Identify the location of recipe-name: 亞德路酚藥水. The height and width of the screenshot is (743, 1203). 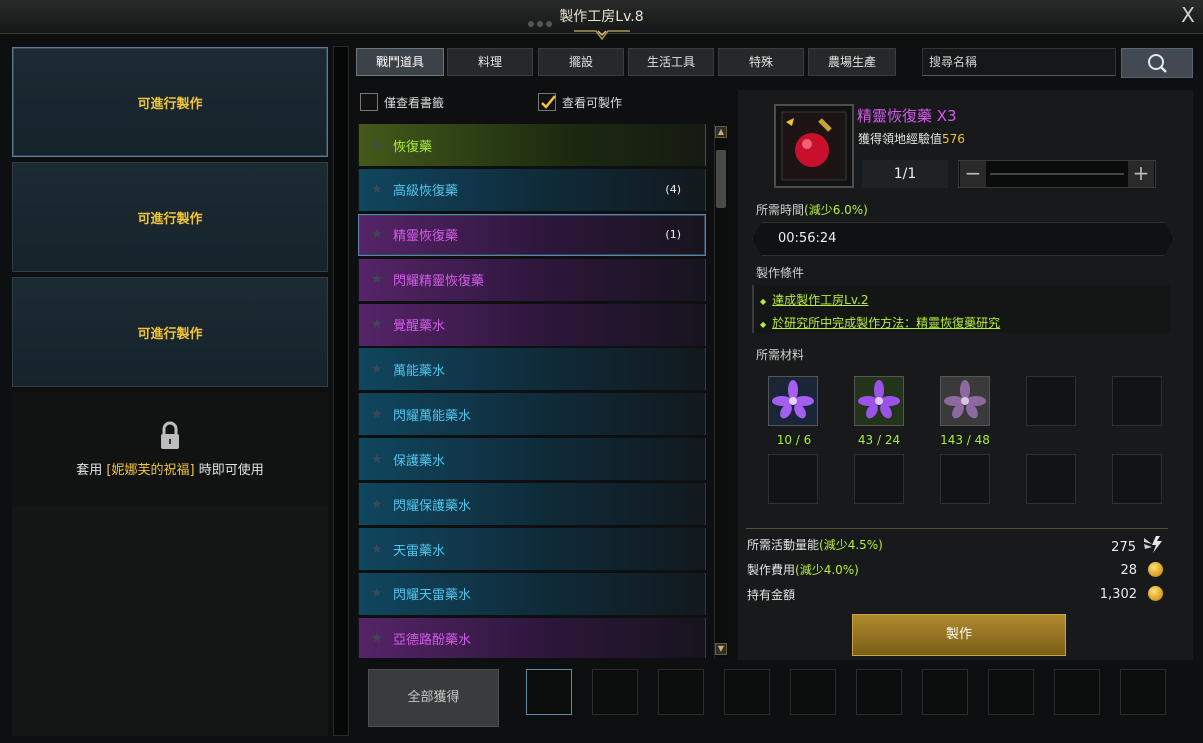
(432, 641).